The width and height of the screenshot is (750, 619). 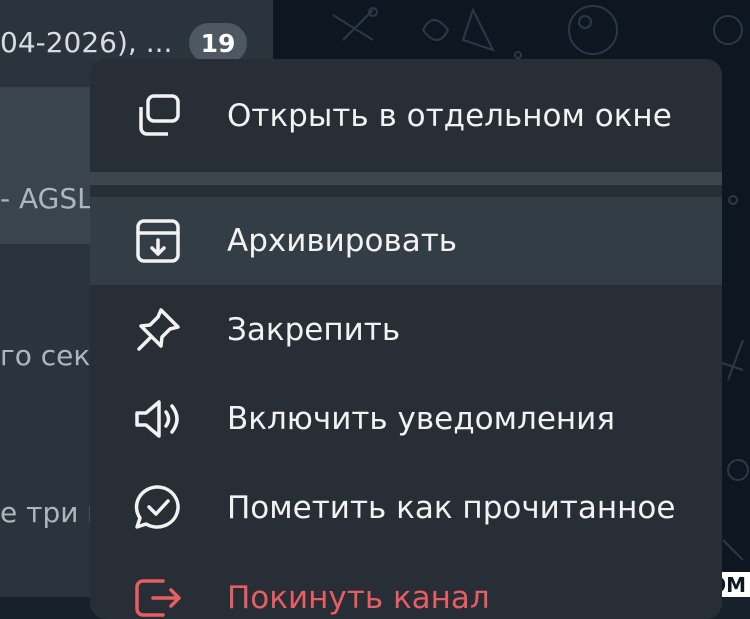 I want to click on menu-item-open-window: Открыть в отдельном окне, so click(x=406, y=116).